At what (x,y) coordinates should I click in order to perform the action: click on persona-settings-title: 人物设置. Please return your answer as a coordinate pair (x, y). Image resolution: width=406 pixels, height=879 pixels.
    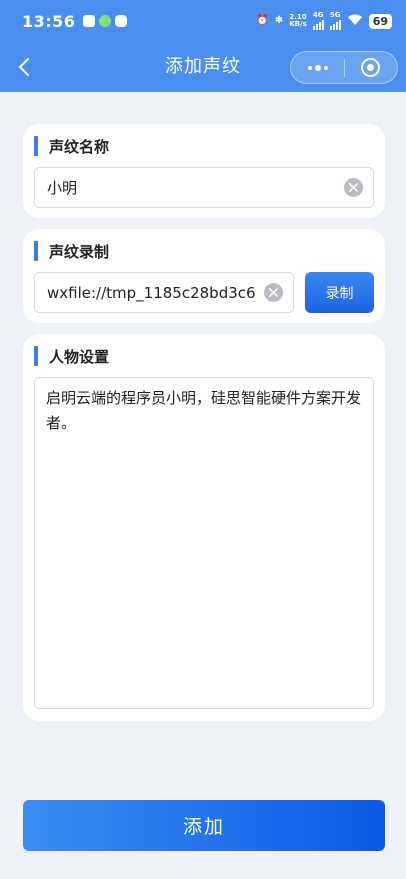
    Looking at the image, I should click on (71, 356).